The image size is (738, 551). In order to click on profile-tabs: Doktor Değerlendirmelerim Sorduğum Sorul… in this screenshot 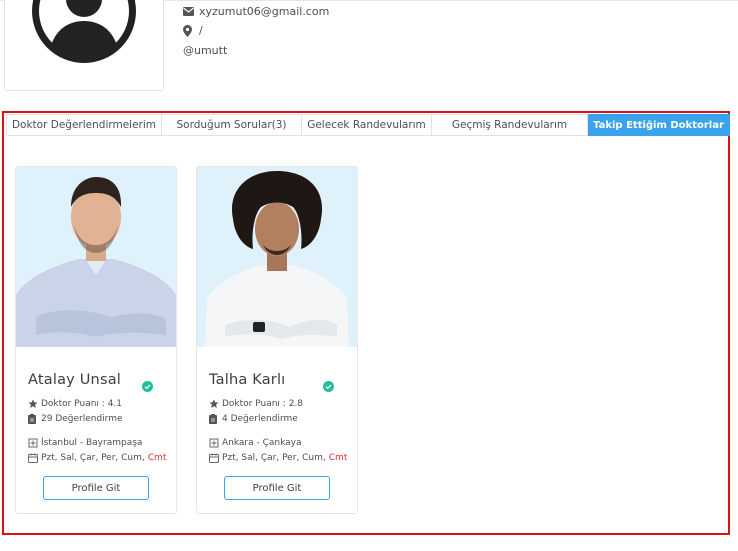, I will do `click(368, 125)`.